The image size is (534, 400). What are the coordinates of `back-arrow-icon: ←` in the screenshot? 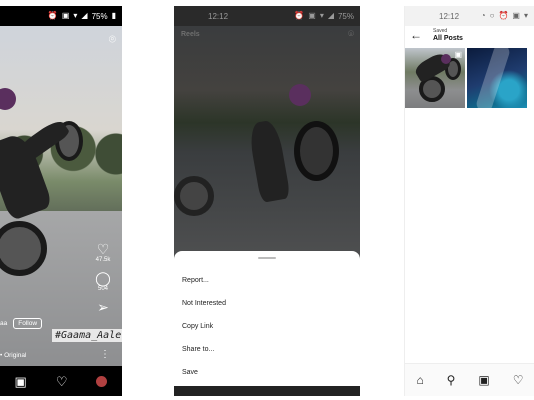 It's located at (416, 35).